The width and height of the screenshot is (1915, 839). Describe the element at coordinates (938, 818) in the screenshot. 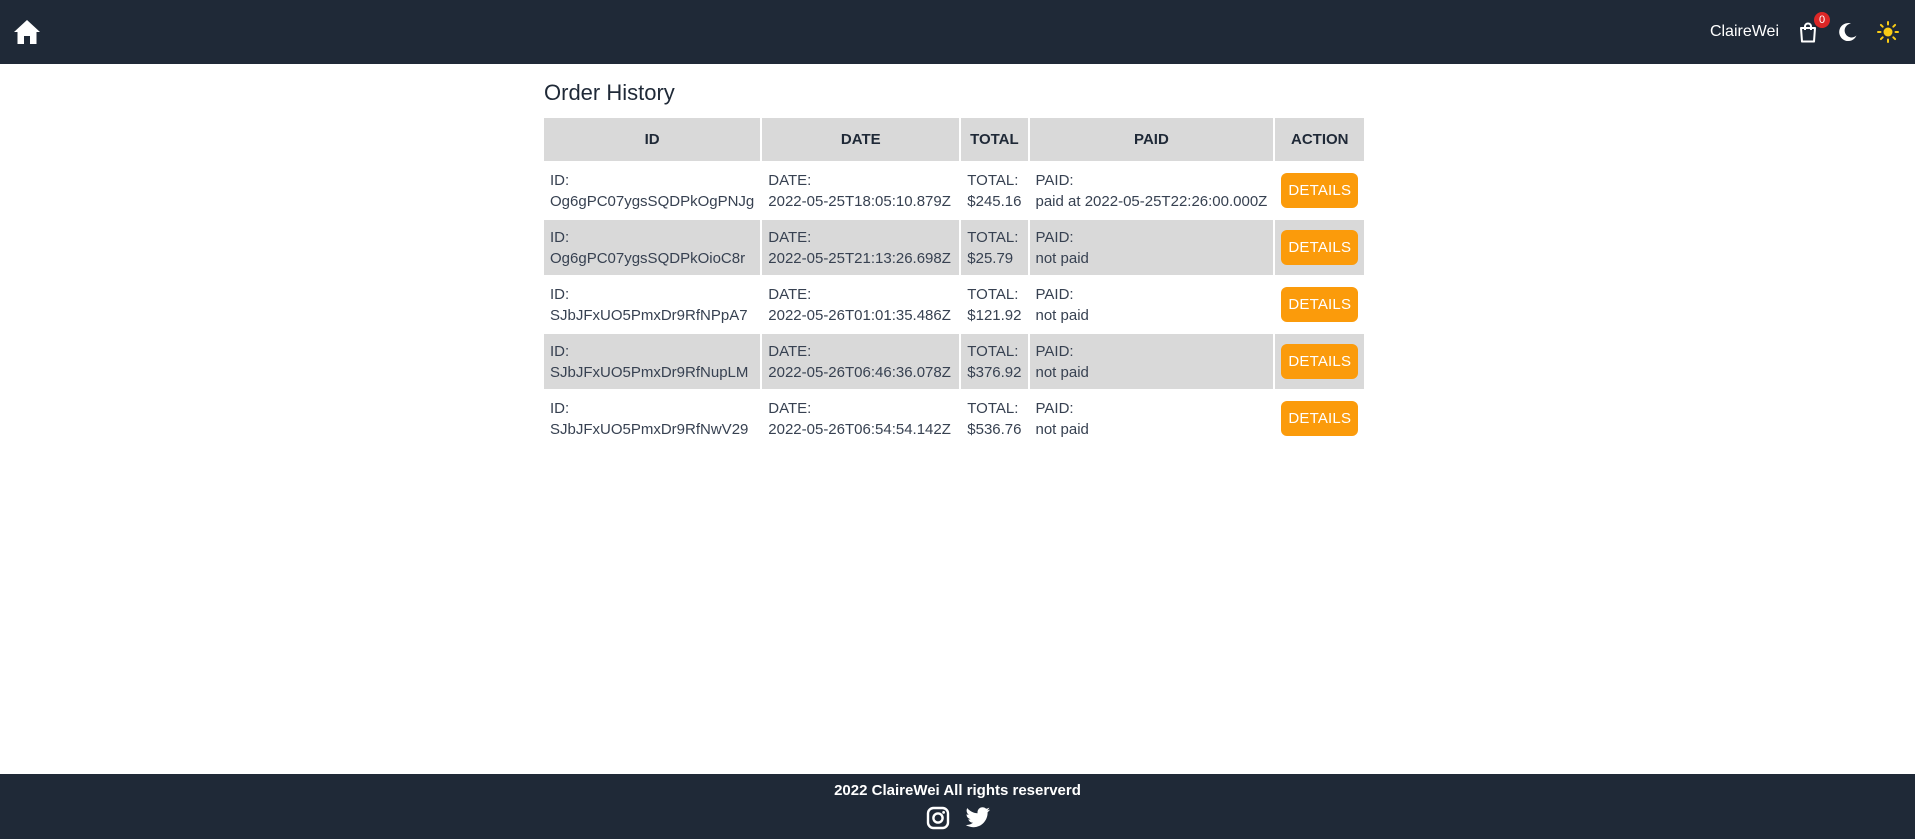

I see `instagram-icon` at that location.